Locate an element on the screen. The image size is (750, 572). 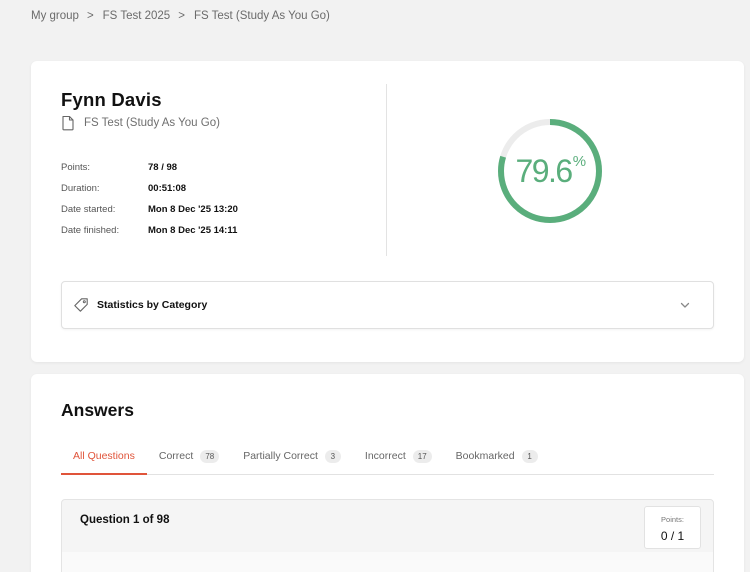
breadcrumb-current-test: FS Test (Study As You Go) is located at coordinates (262, 16).